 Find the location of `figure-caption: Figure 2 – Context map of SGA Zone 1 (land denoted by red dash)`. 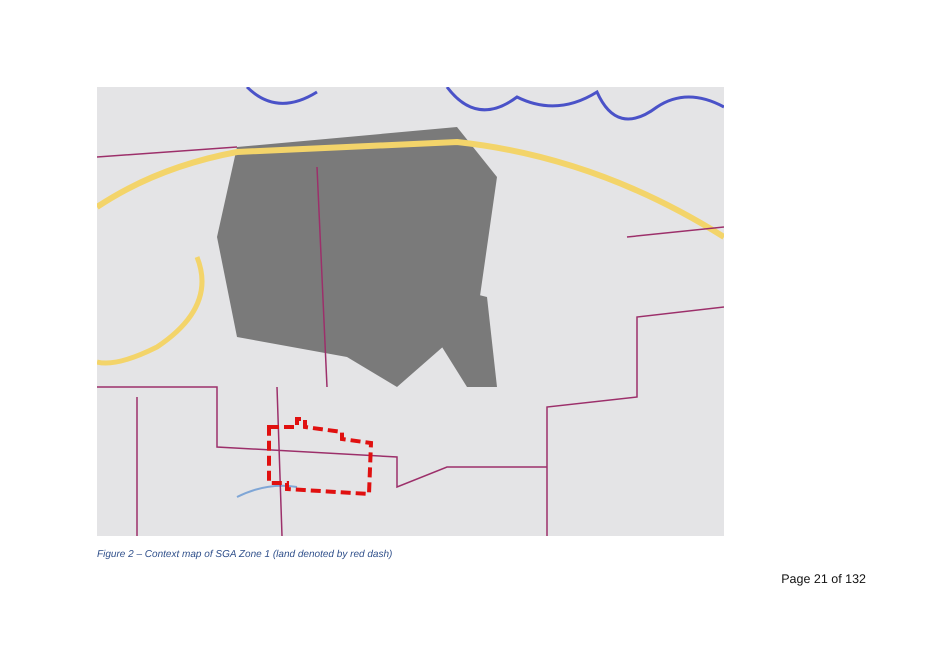

figure-caption: Figure 2 – Context map of SGA Zone 1 (land denoted by red dash) is located at coordinates (245, 554).